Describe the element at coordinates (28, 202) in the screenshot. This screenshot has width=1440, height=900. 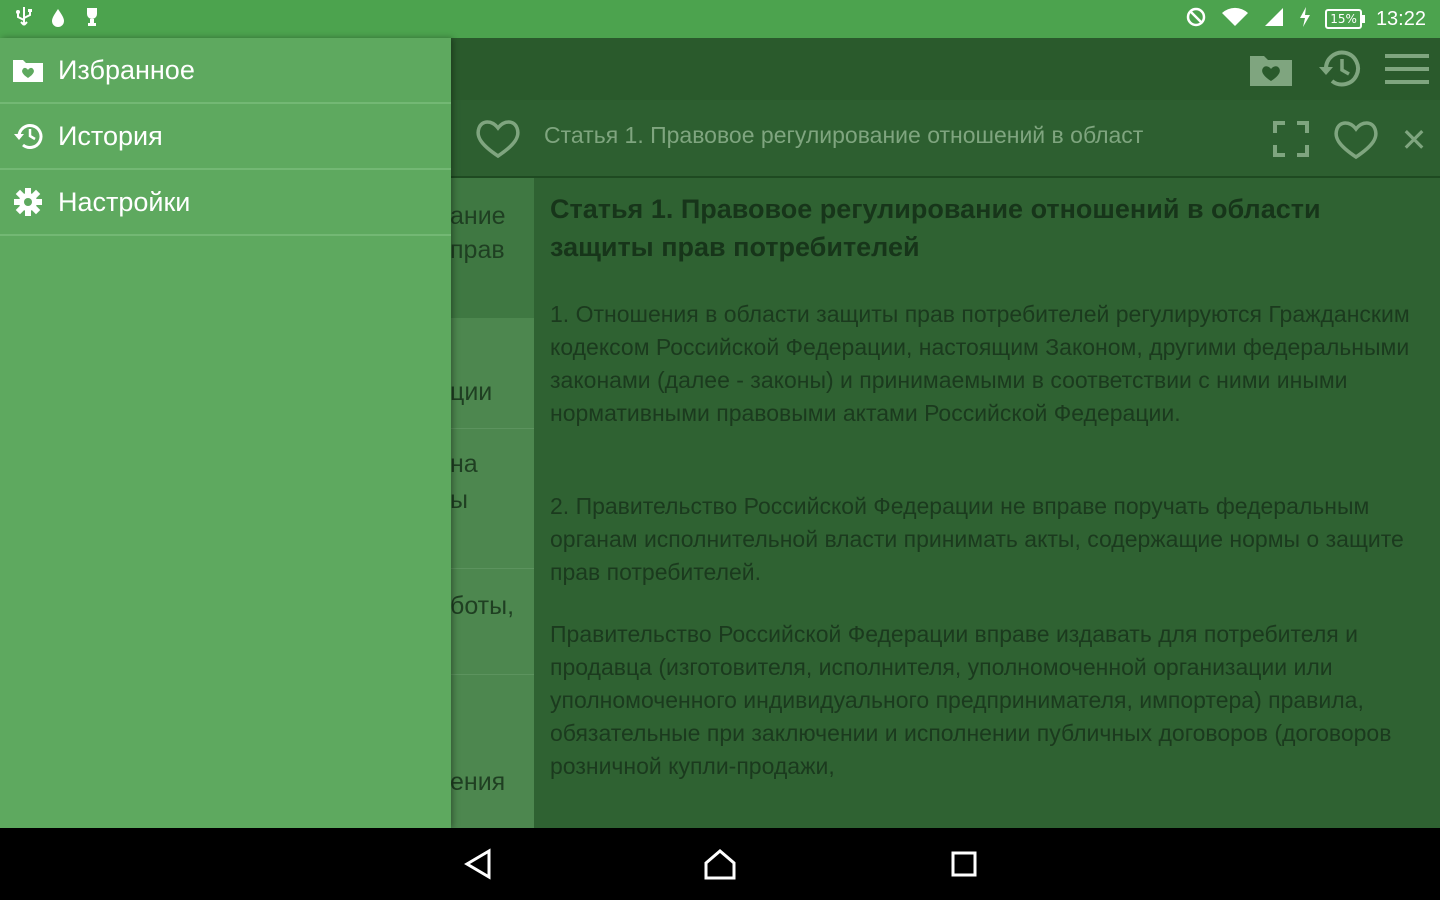
I see `settings-gear-icon` at that location.